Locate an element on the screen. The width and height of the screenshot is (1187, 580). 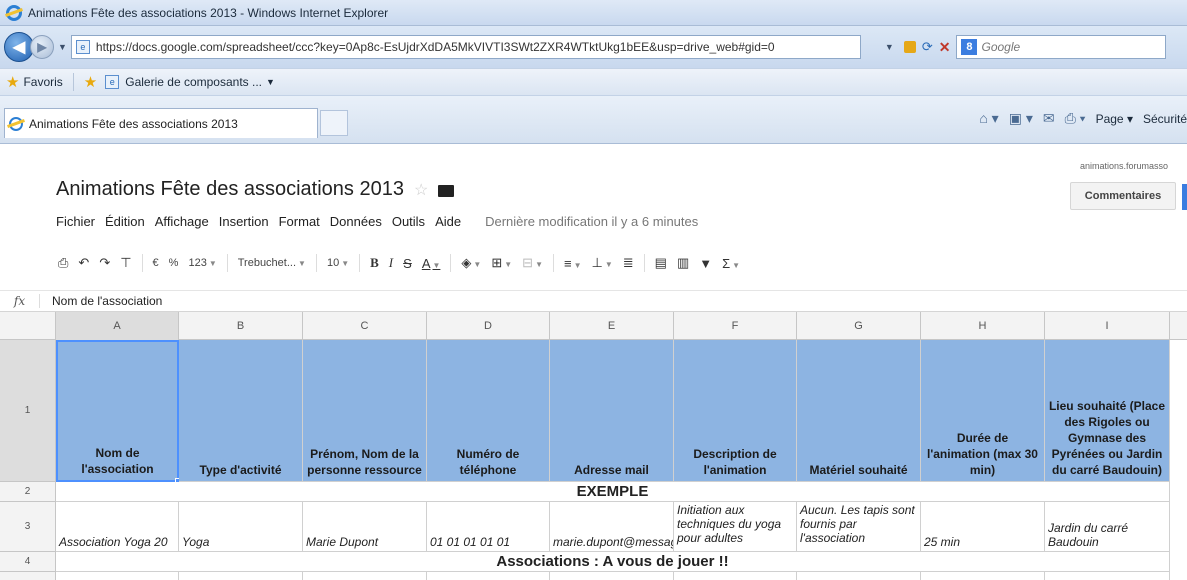
font-select: Trebuchet... ▼ is located at coordinates (272, 263).